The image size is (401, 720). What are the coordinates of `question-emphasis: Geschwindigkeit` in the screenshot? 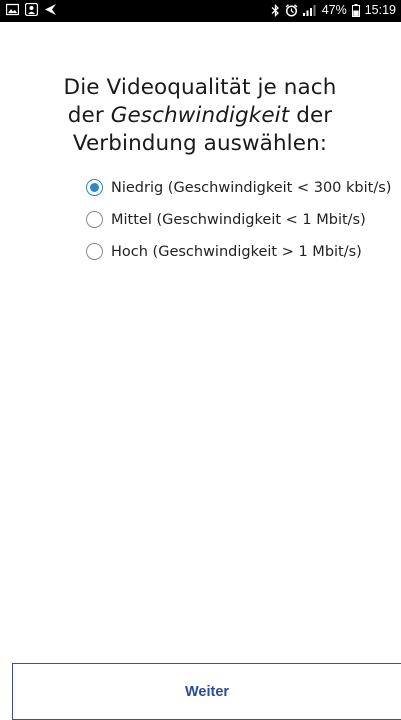 It's located at (200, 115).